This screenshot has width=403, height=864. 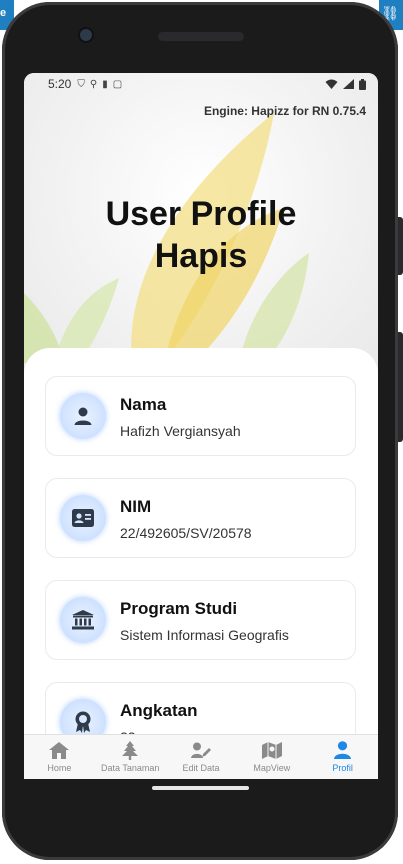 I want to click on page-title: User Profile Hapis, so click(x=201, y=235).